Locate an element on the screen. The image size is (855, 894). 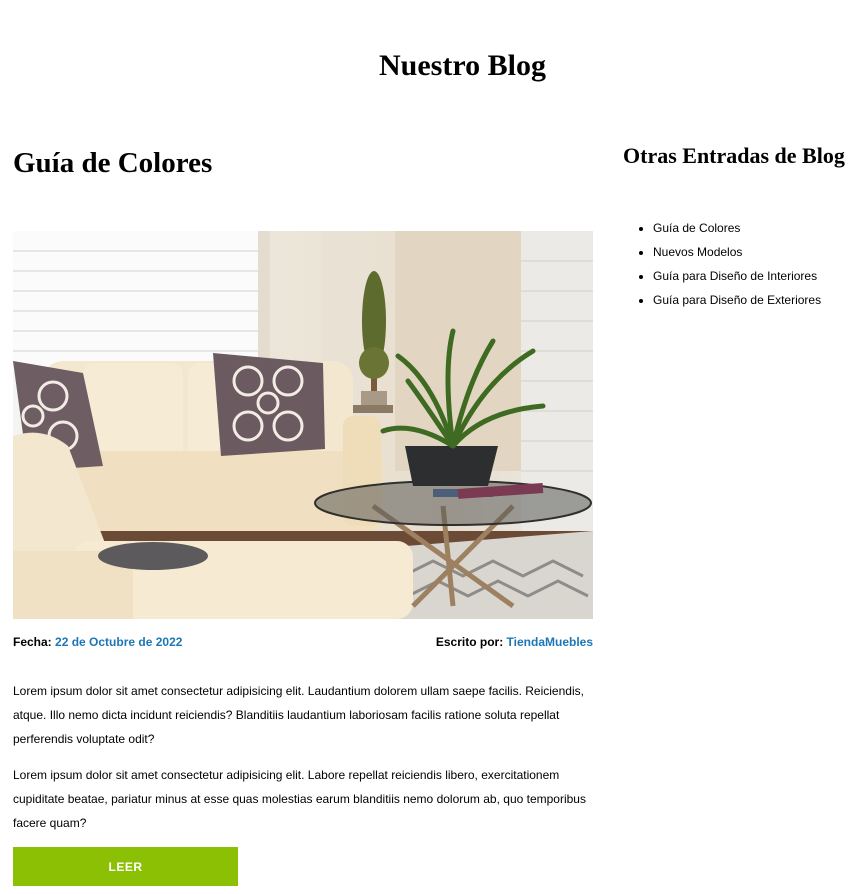
sidebar-item: Guía para Diseño de Exteriores is located at coordinates (737, 300).